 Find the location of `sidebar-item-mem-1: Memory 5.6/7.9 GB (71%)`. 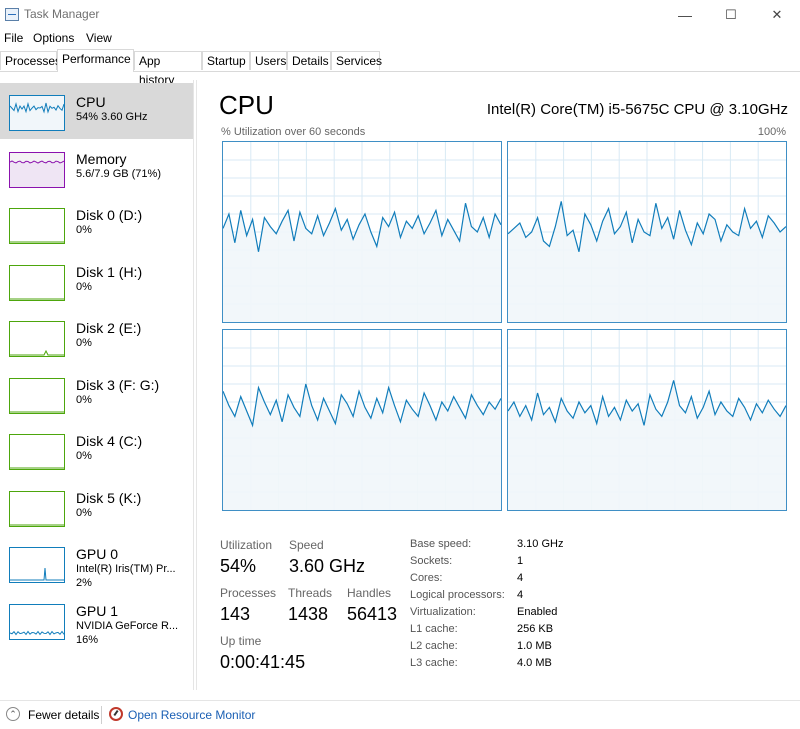

sidebar-item-mem-1: Memory 5.6/7.9 GB (71%) is located at coordinates (96, 168).